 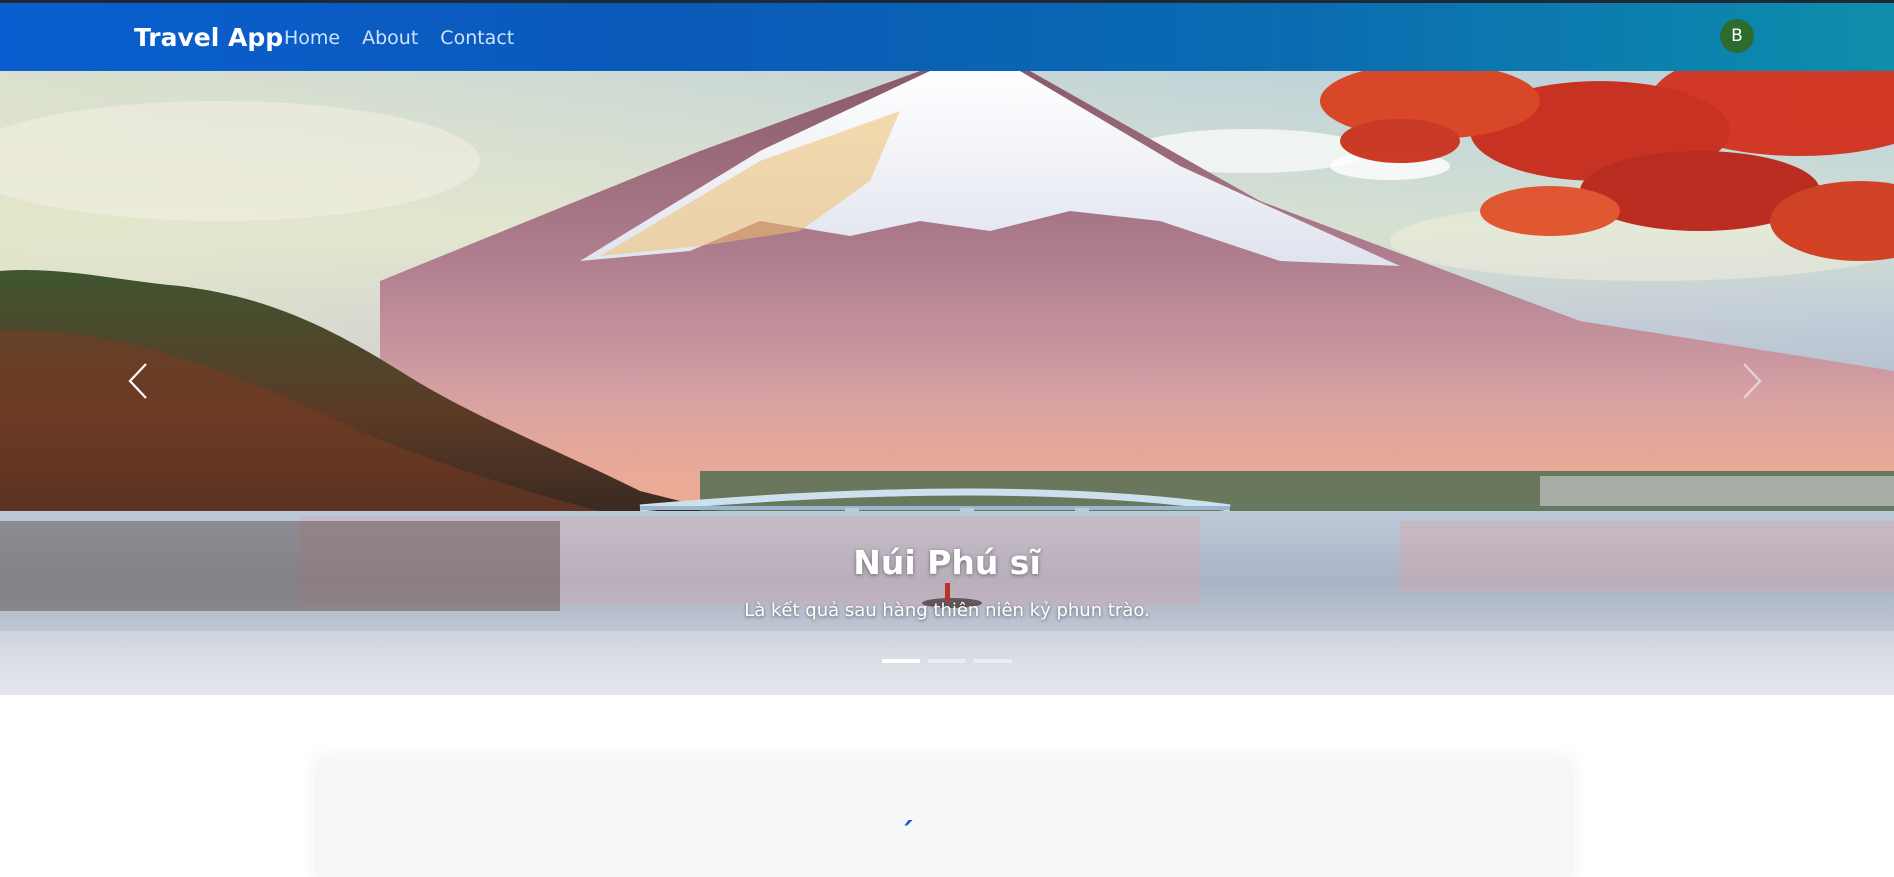 What do you see at coordinates (906, 834) in the screenshot?
I see `card-heading-partial: ´` at bounding box center [906, 834].